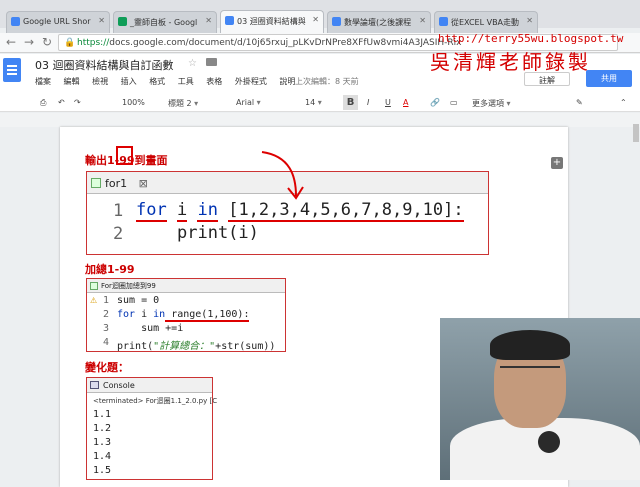 This screenshot has height=487, width=640. Describe the element at coordinates (184, 346) in the screenshot. I see `string-literal: "計算總合："` at that location.